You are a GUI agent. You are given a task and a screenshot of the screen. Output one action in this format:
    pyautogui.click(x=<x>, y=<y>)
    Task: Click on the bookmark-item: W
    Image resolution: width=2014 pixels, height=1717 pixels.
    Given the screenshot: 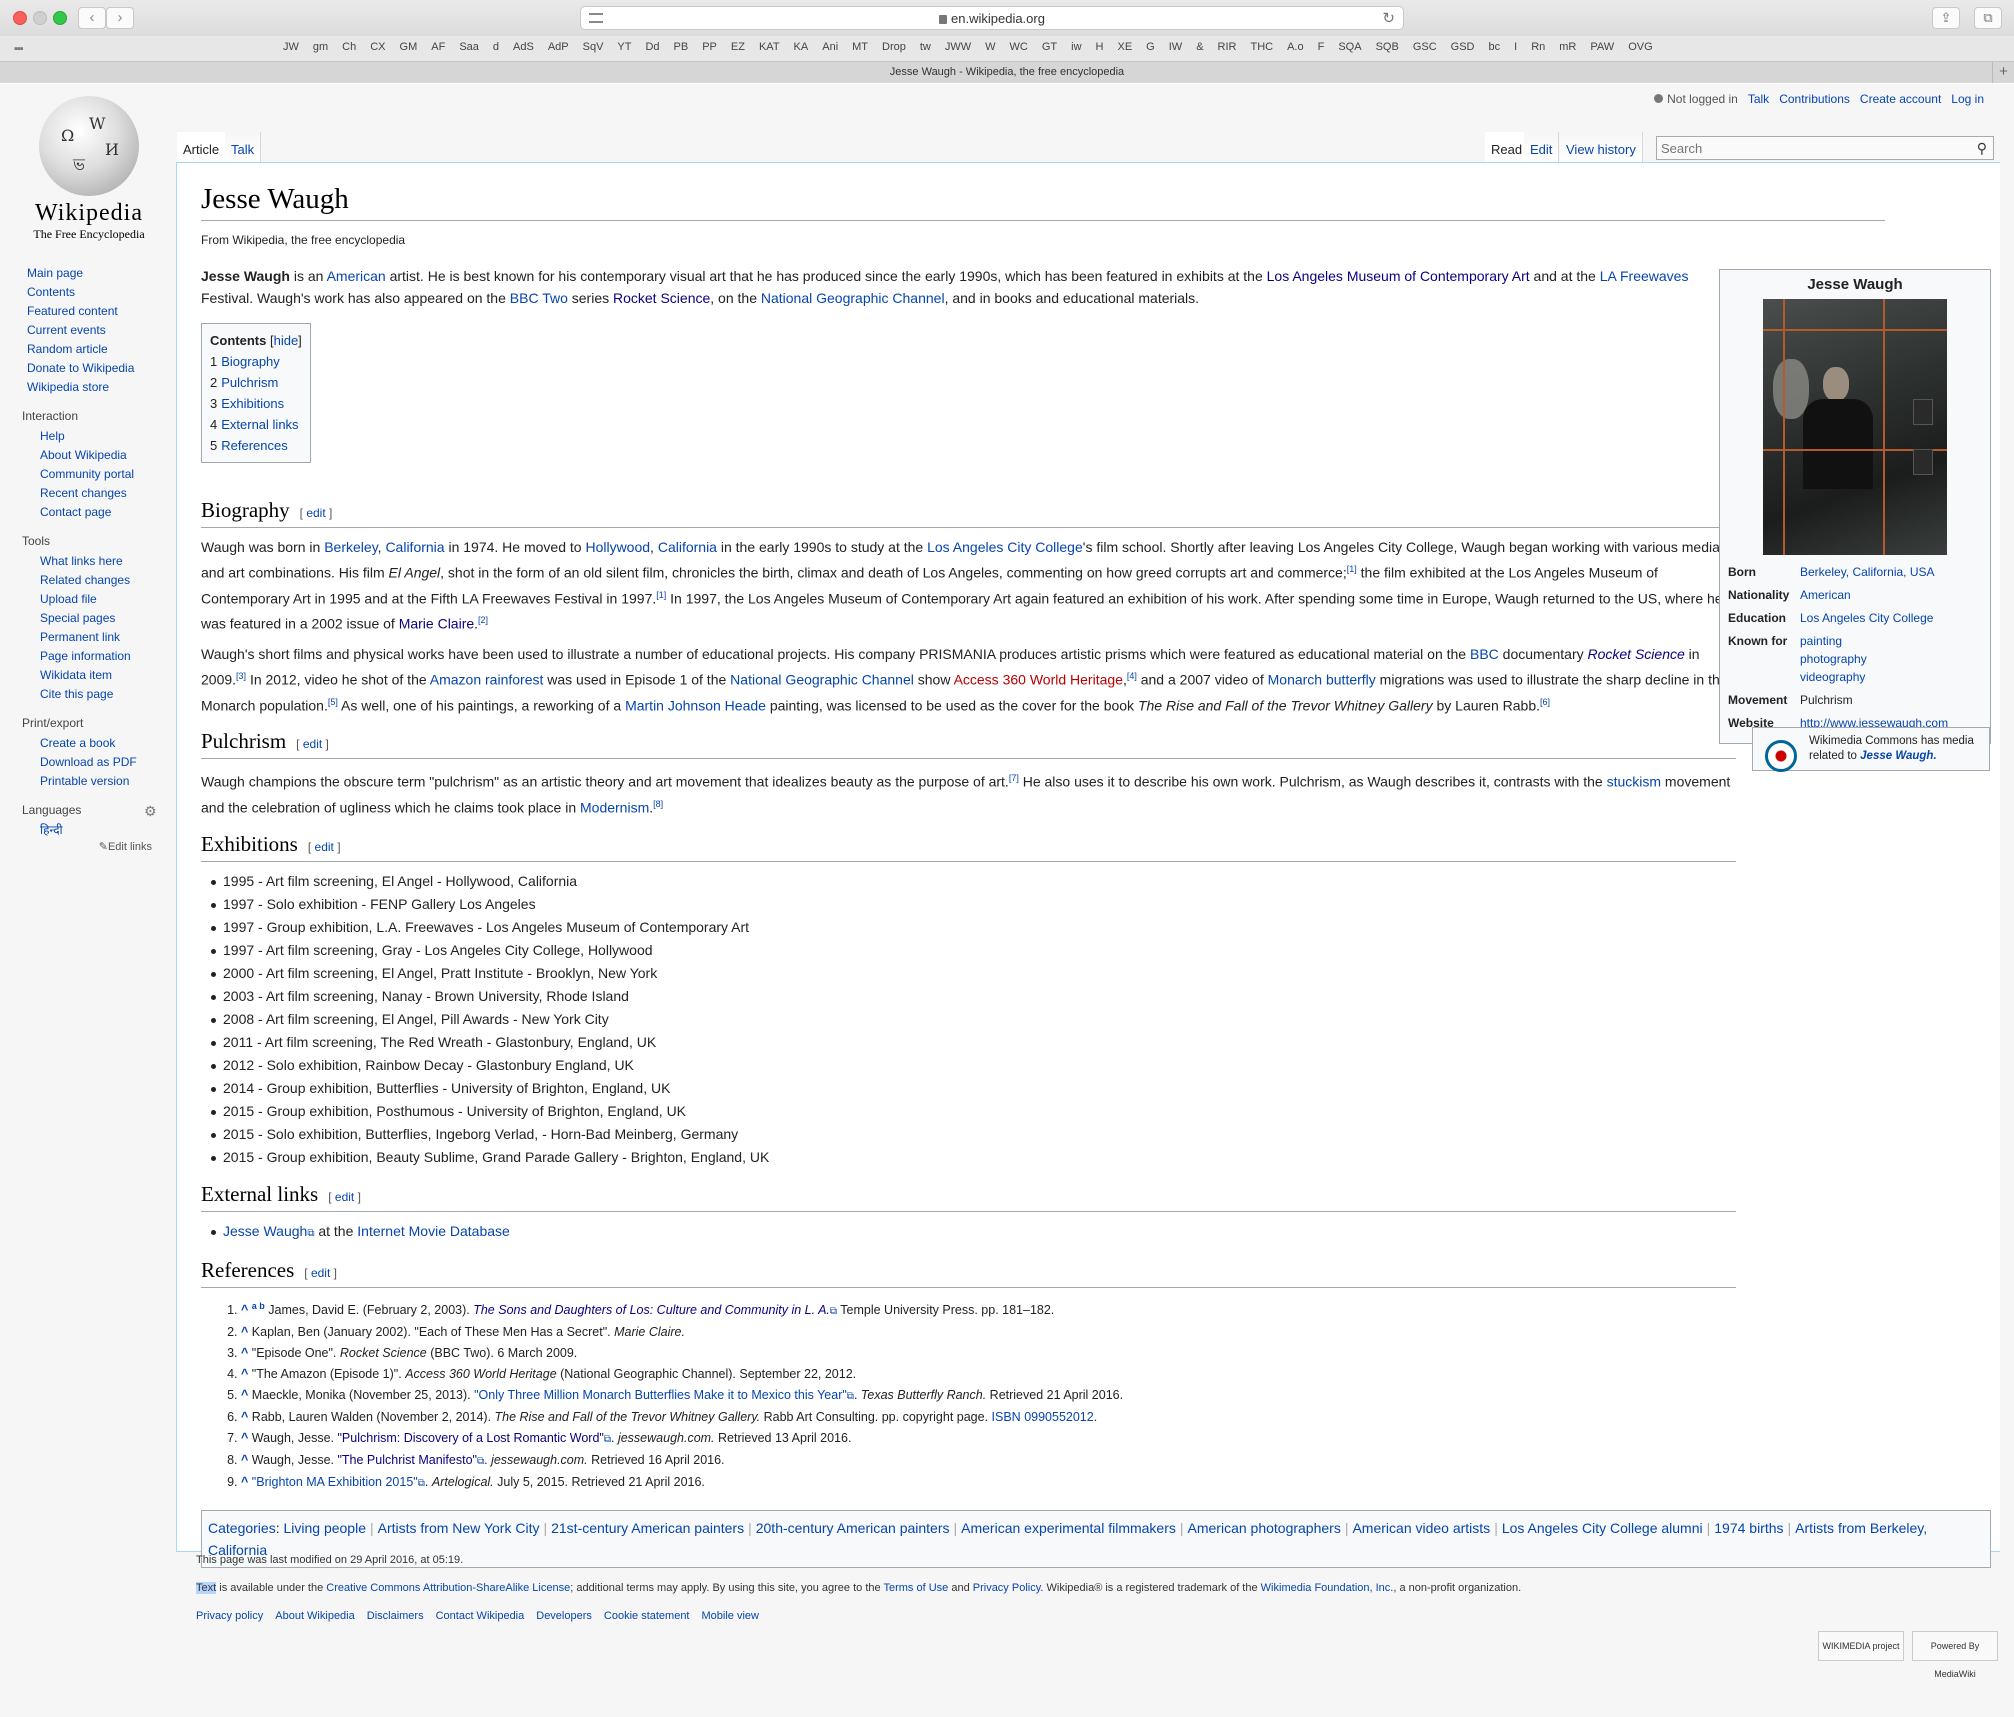 What is the action you would take?
    pyautogui.click(x=990, y=47)
    